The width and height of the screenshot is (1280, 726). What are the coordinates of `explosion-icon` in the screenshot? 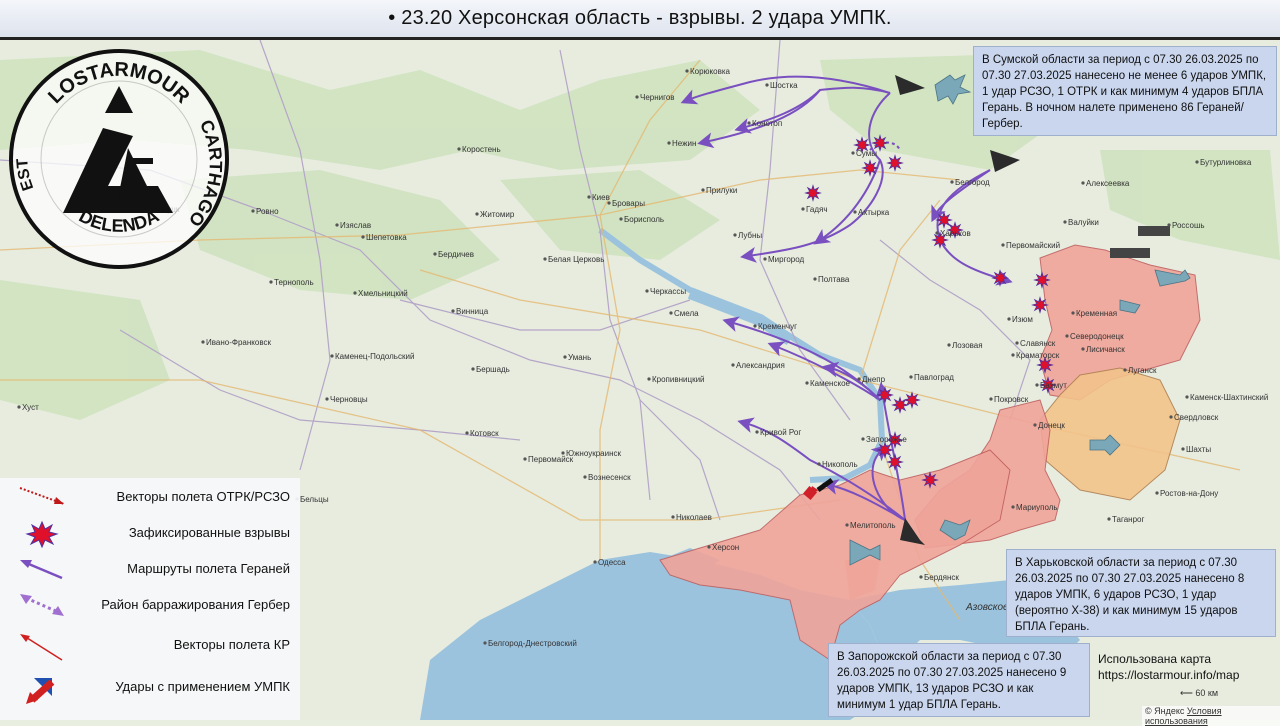 It's located at (42, 534).